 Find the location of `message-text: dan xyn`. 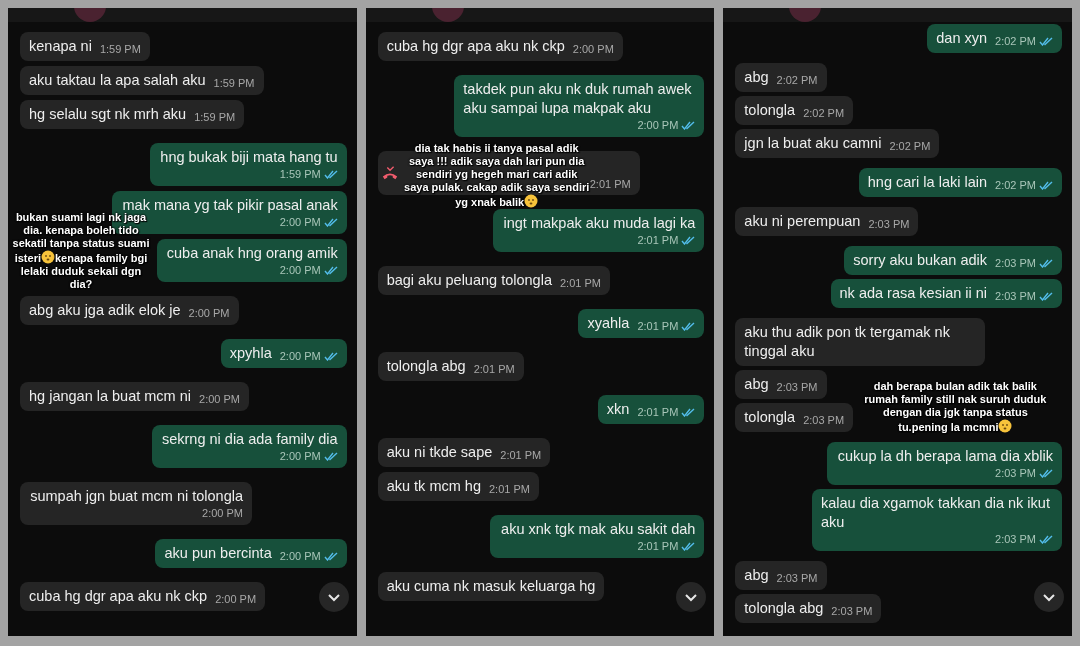

message-text: dan xyn is located at coordinates (962, 38).